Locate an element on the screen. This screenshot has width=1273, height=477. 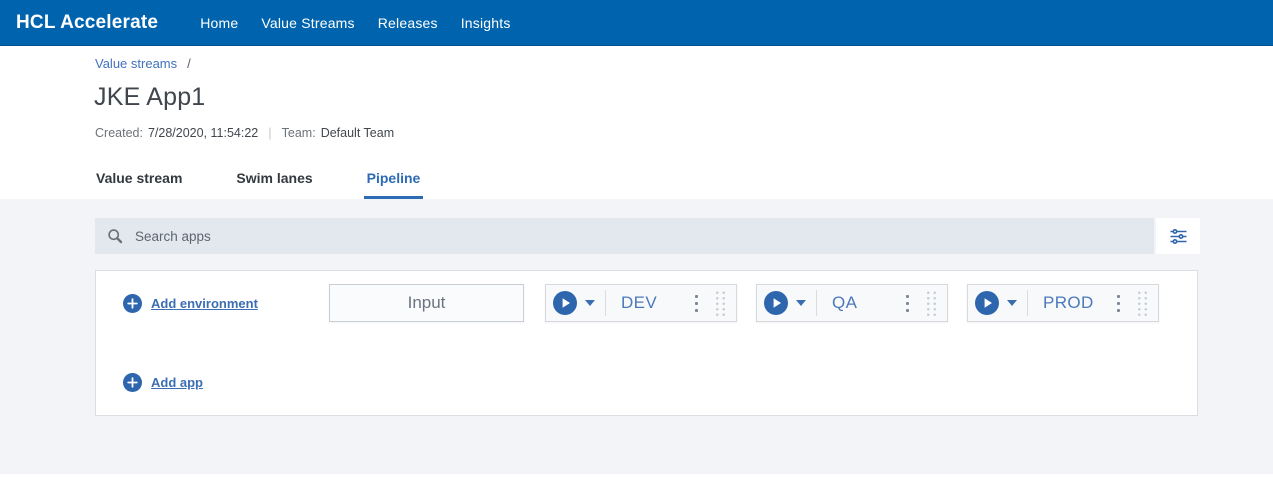
search-apps-box is located at coordinates (624, 236).